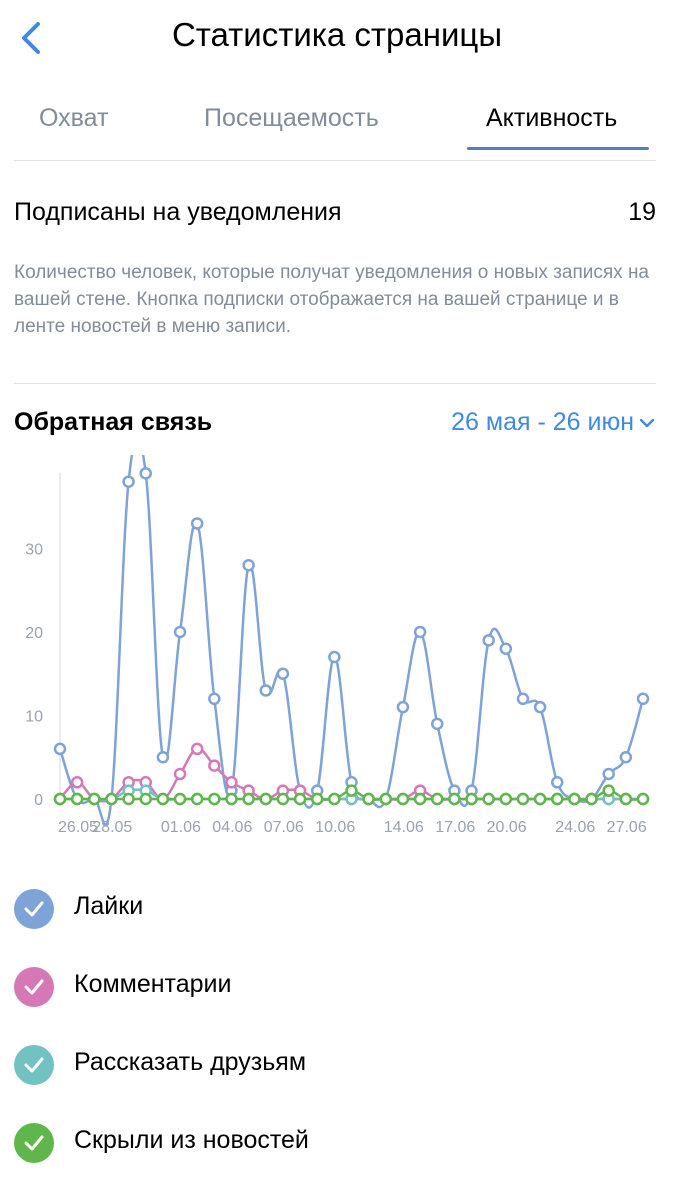 The image size is (674, 1192). What do you see at coordinates (190, 1062) in the screenshot?
I see `legend-label-shares: Рассказать друзьям` at bounding box center [190, 1062].